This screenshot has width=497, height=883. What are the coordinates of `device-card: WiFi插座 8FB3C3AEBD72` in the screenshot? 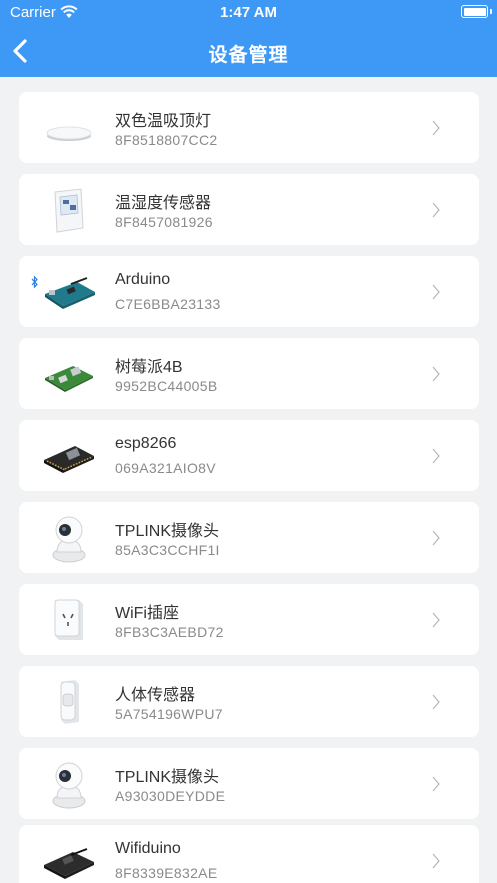 It's located at (249, 619).